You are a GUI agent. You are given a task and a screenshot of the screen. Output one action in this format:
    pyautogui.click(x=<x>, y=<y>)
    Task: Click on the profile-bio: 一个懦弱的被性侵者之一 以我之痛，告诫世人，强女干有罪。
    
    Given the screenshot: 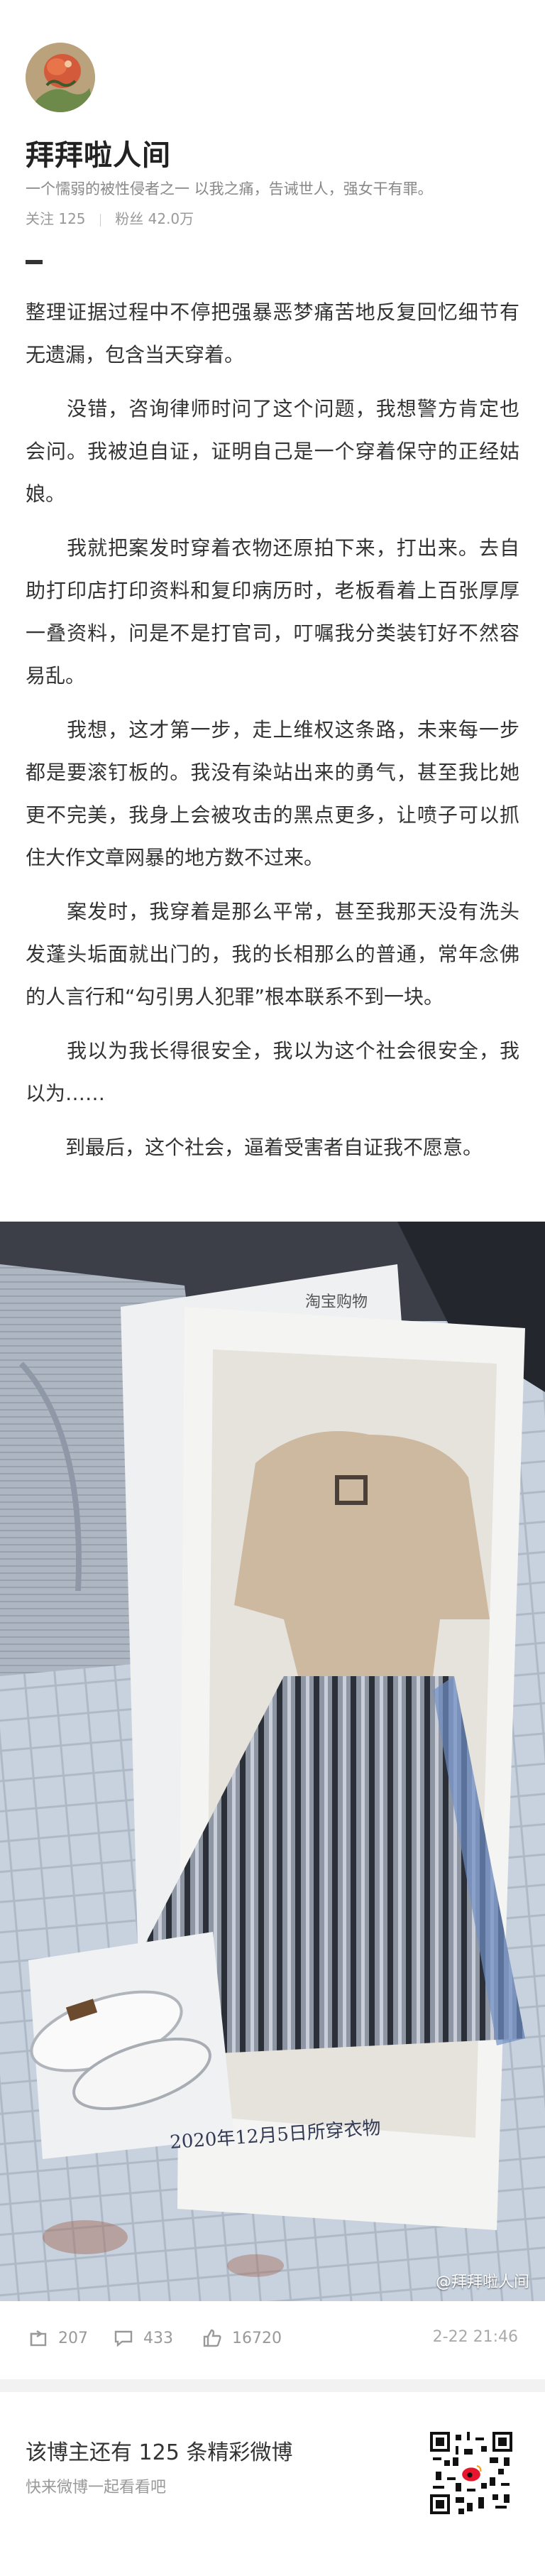 What is the action you would take?
    pyautogui.click(x=229, y=188)
    